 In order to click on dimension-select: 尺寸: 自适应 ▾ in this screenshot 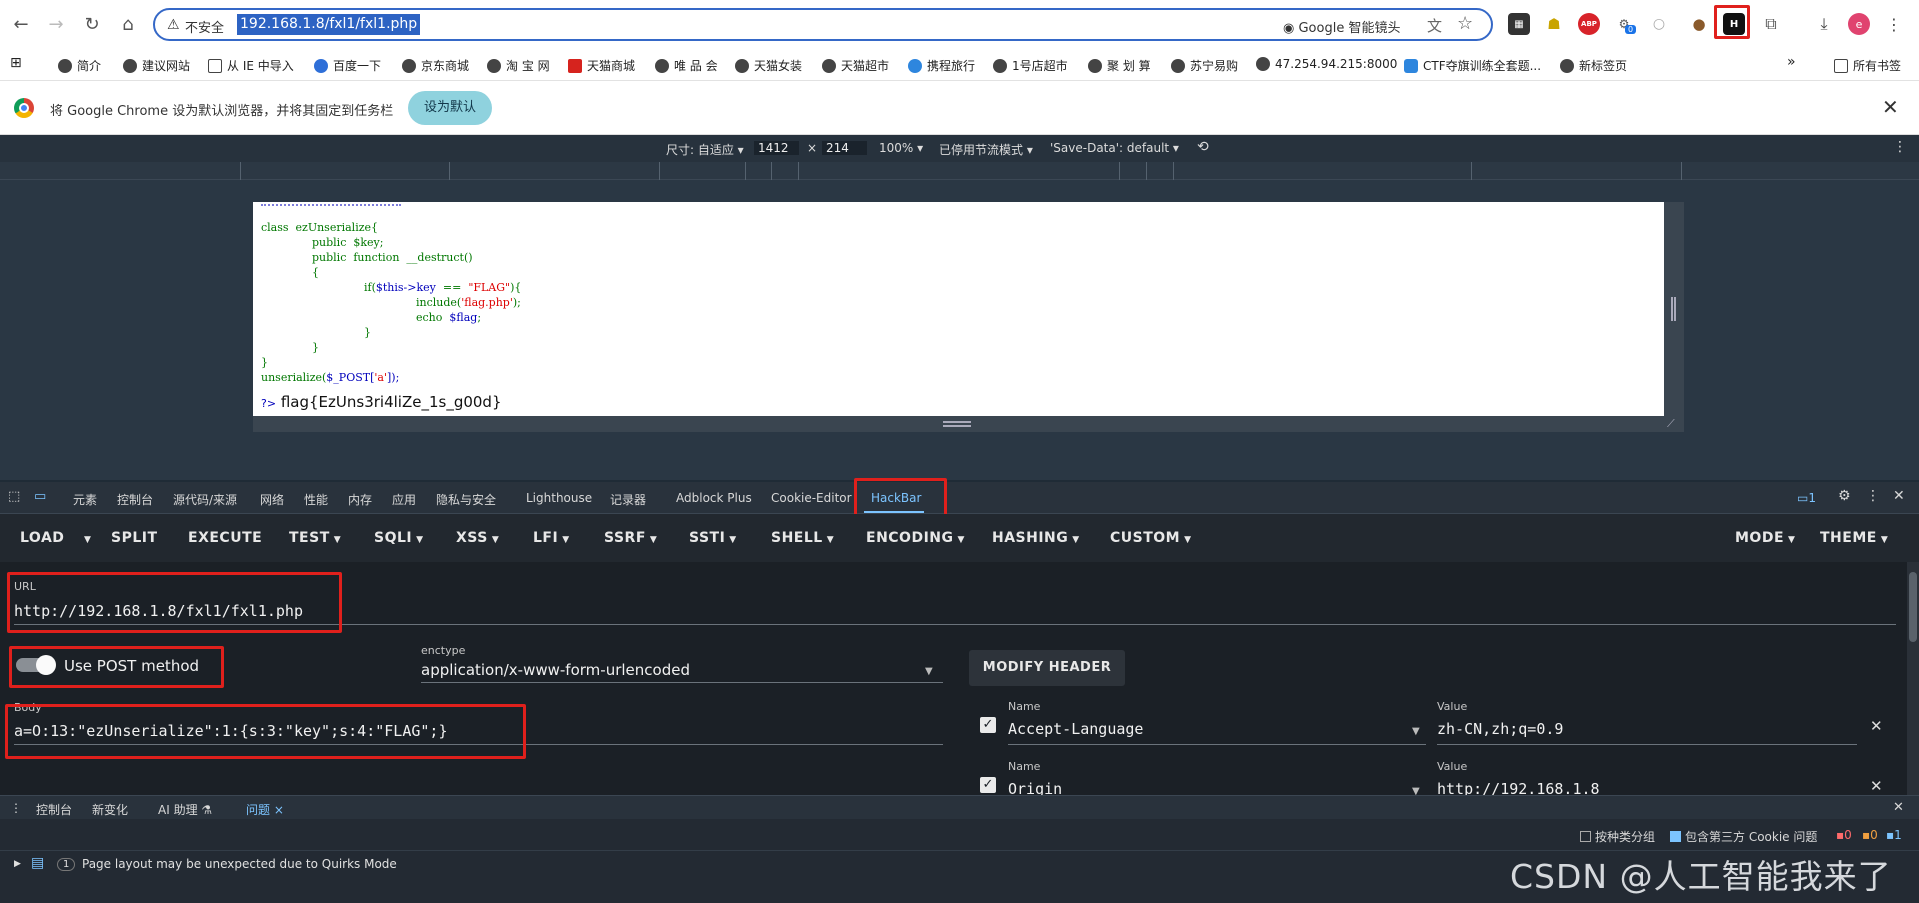, I will do `click(705, 149)`.